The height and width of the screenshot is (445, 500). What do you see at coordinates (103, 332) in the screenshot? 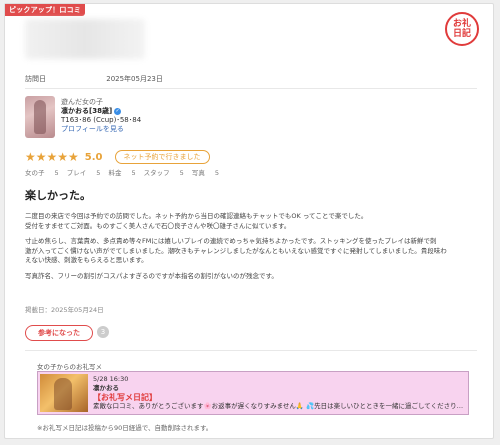
I see `helpful-count-badge: 3` at bounding box center [103, 332].